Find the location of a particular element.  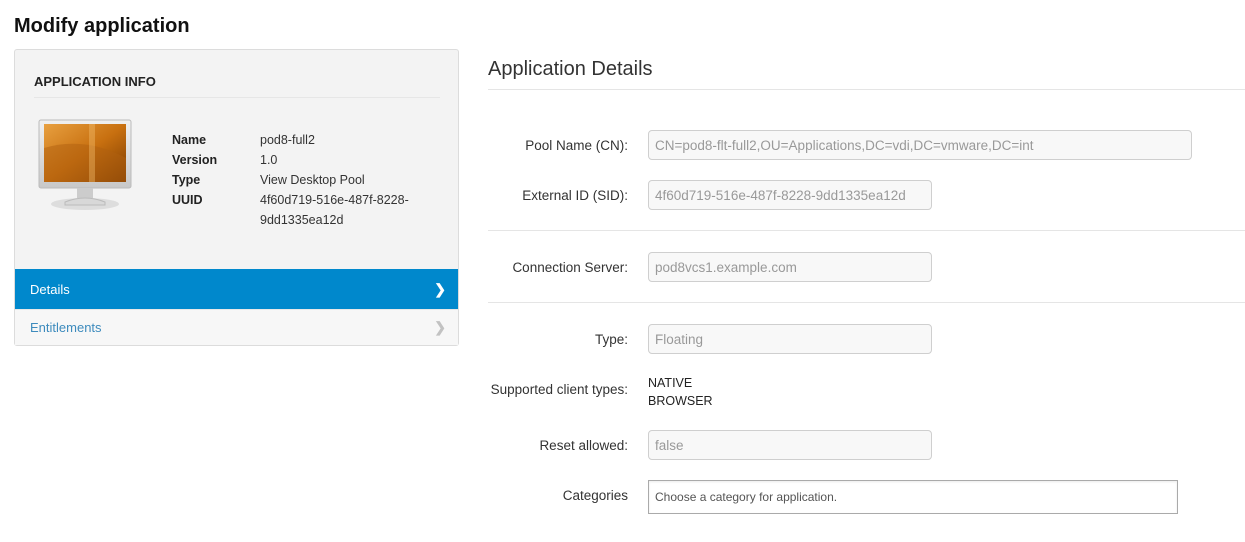

client-types-list: NATIVE BROWSER is located at coordinates (680, 392).